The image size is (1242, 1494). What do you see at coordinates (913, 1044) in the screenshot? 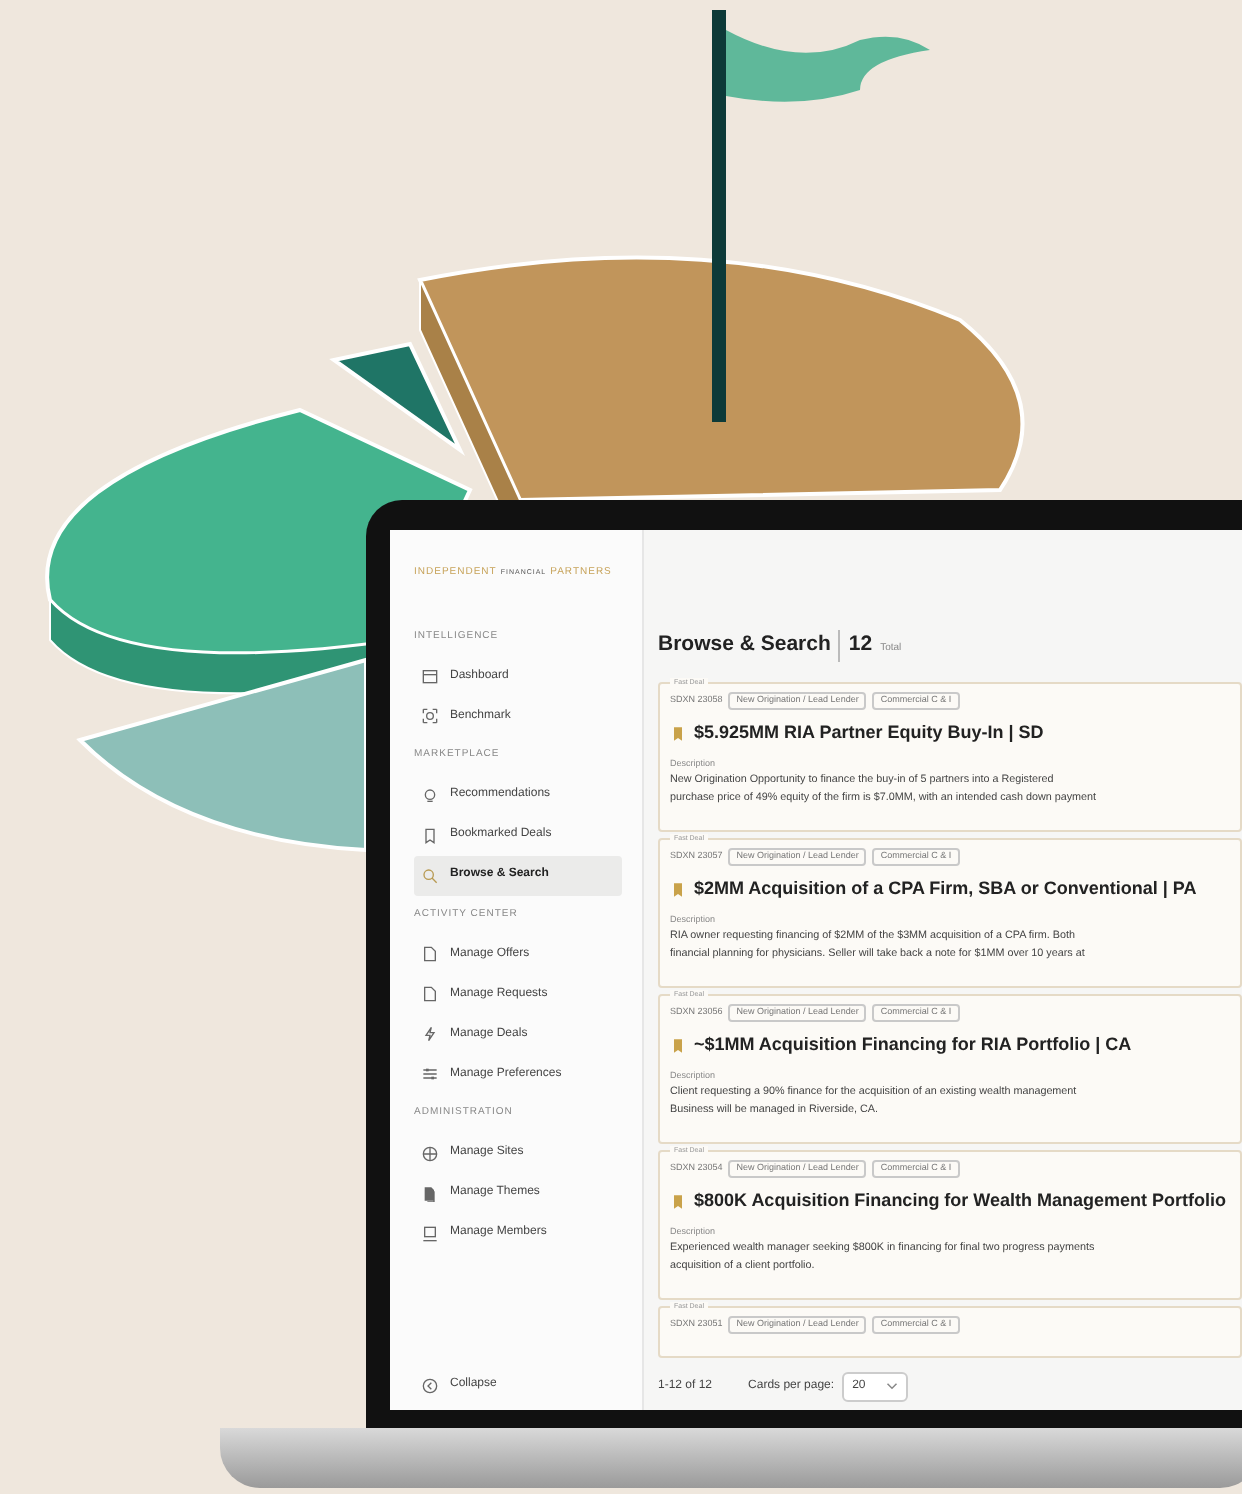
I see `deal-title: ~$1MM Acquisition Financing for RIA Portfolio | CA` at bounding box center [913, 1044].